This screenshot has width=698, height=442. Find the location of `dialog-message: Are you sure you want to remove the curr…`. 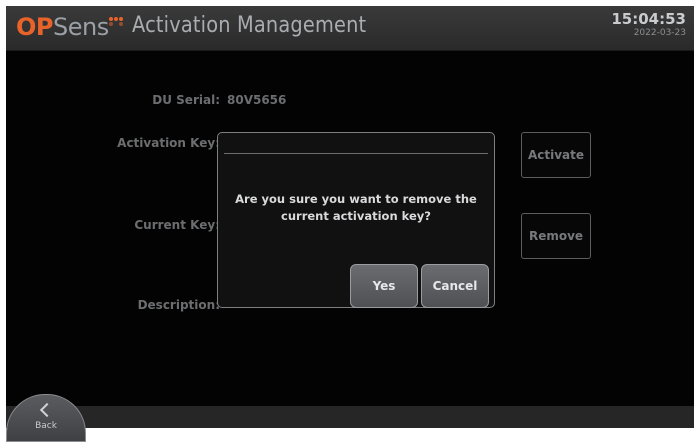

dialog-message: Are you sure you want to remove the curr… is located at coordinates (356, 207).